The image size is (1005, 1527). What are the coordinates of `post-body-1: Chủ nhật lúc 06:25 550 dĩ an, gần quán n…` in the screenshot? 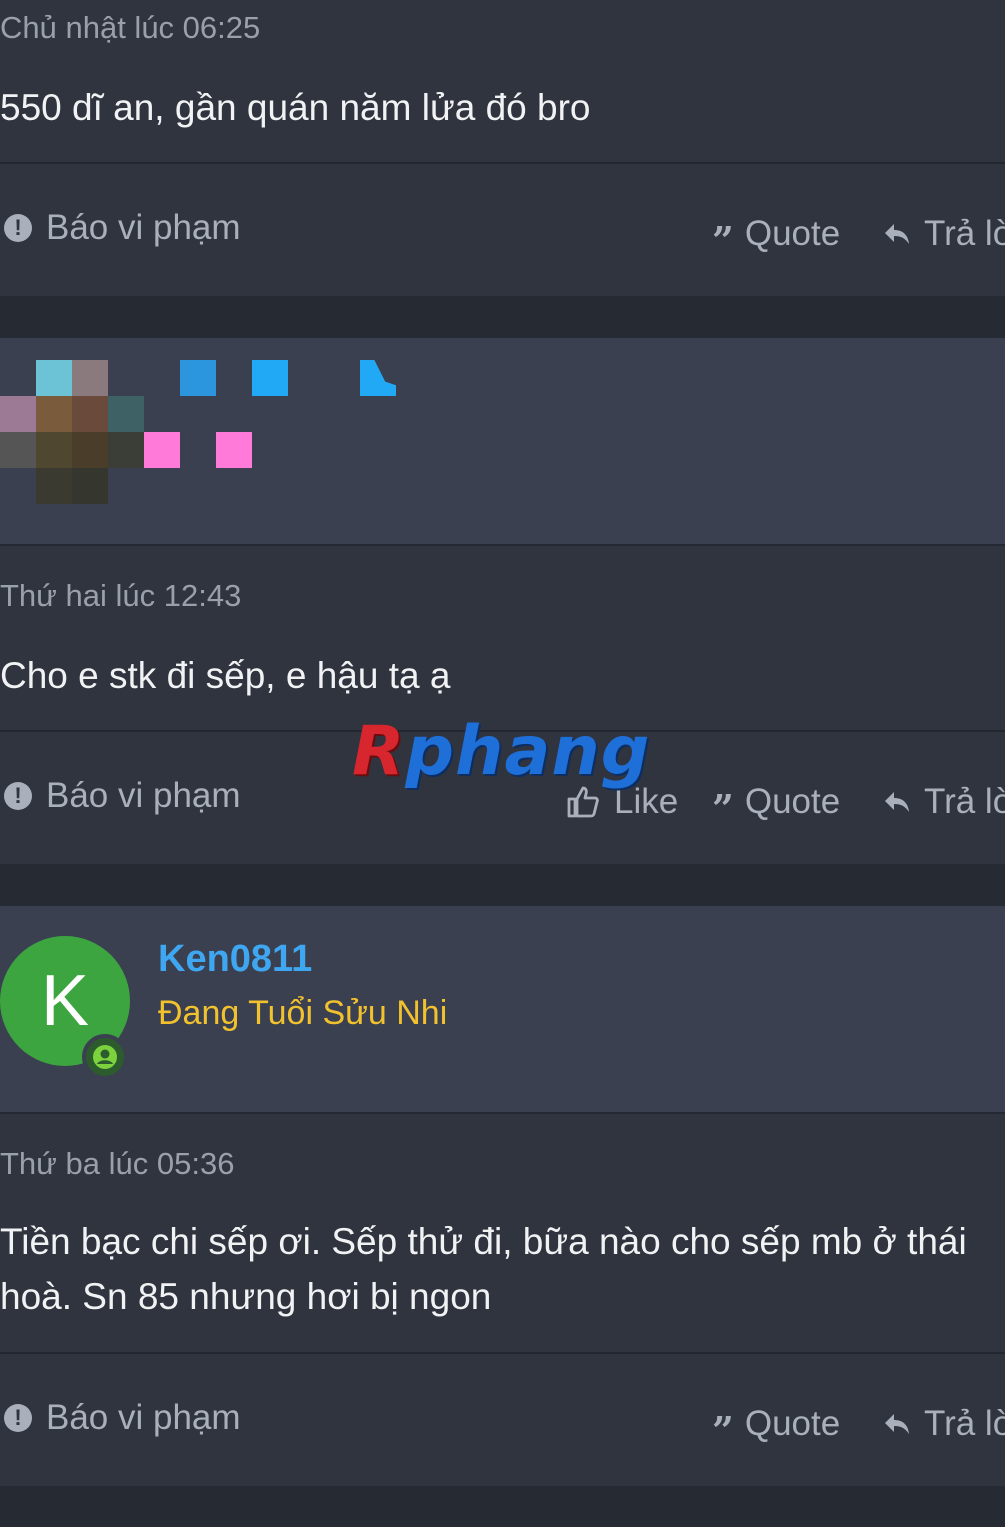 It's located at (502, 81).